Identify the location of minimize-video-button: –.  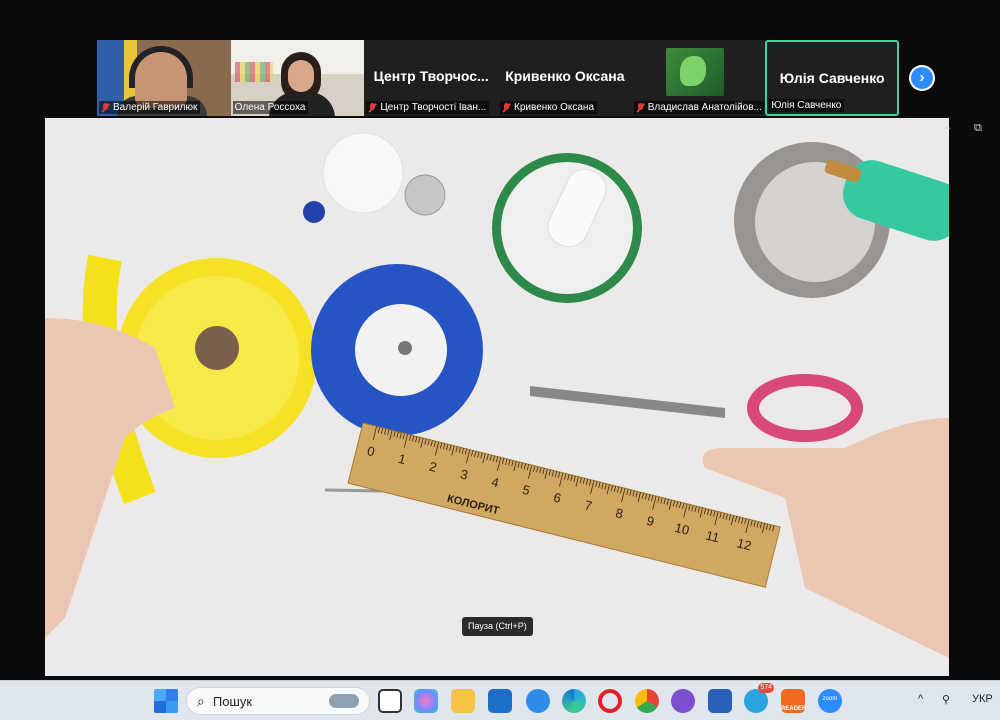
(947, 128).